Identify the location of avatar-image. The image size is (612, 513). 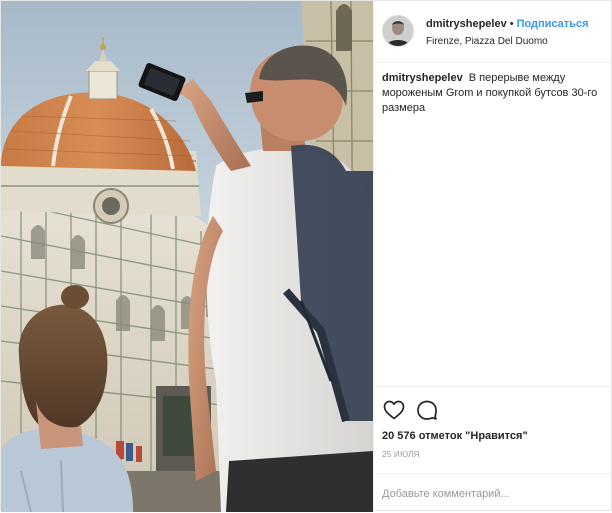
(398, 31).